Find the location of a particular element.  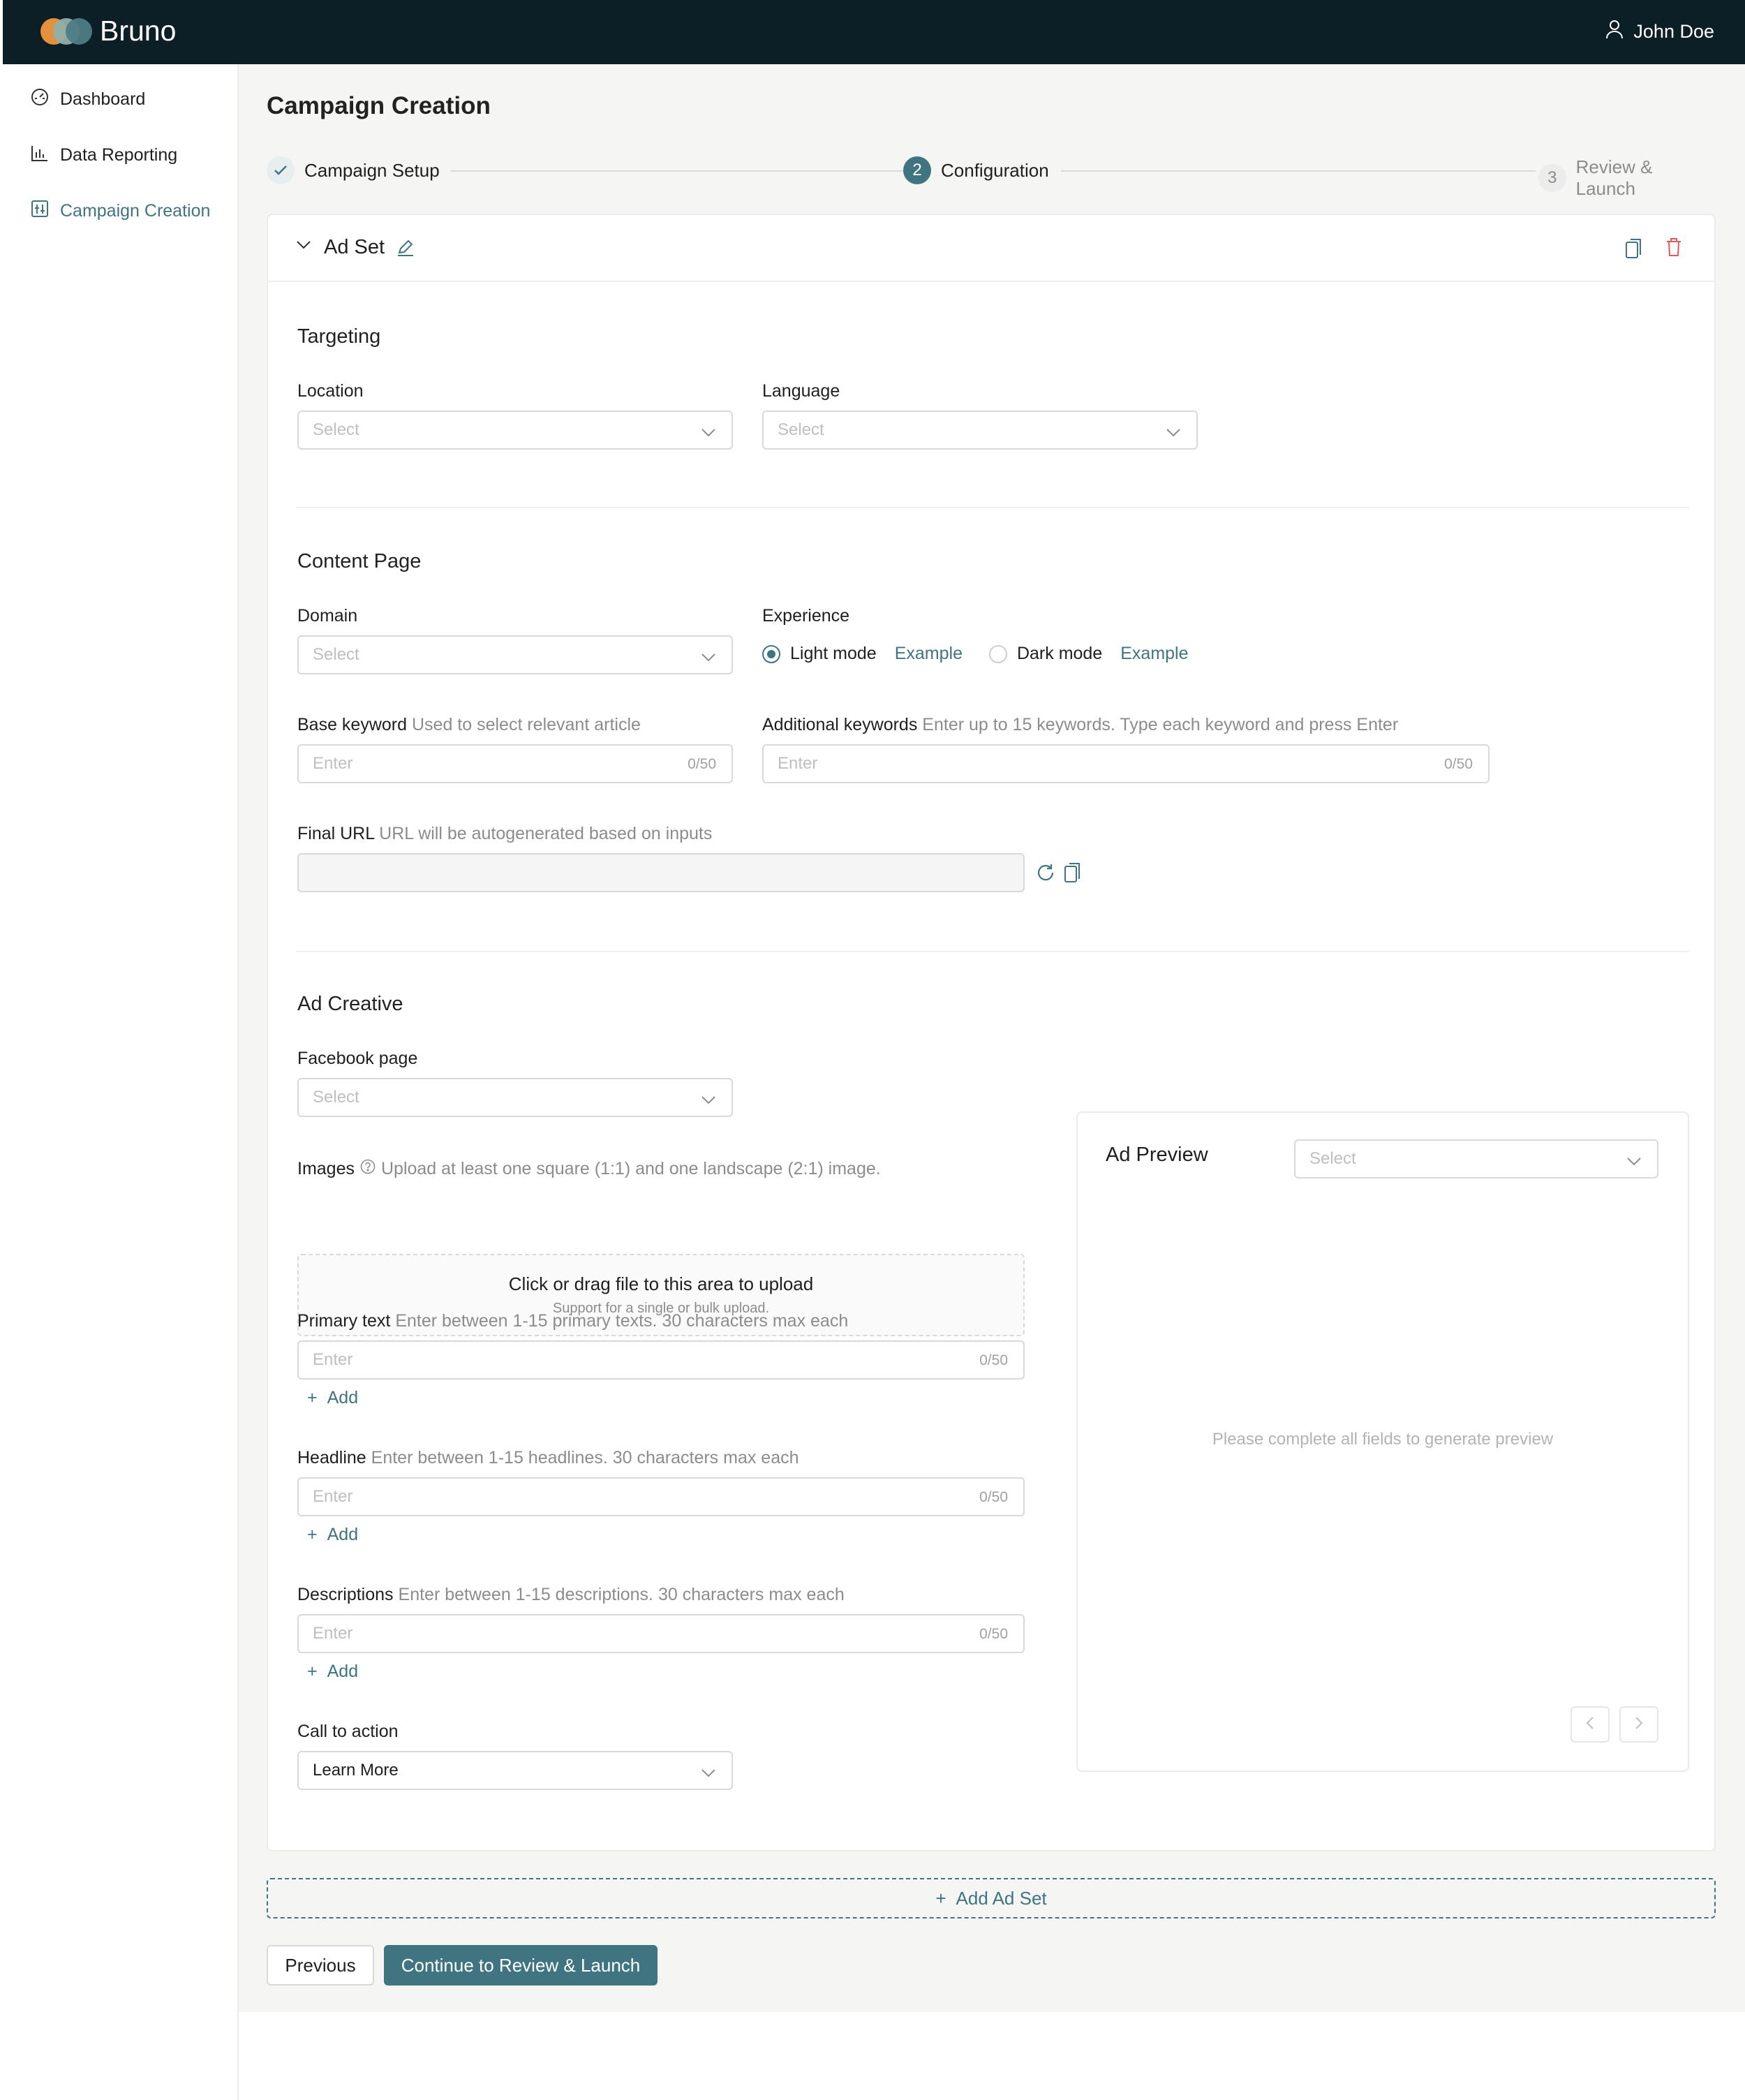

add-ad-set-button: + Add Ad Set is located at coordinates (991, 1898).